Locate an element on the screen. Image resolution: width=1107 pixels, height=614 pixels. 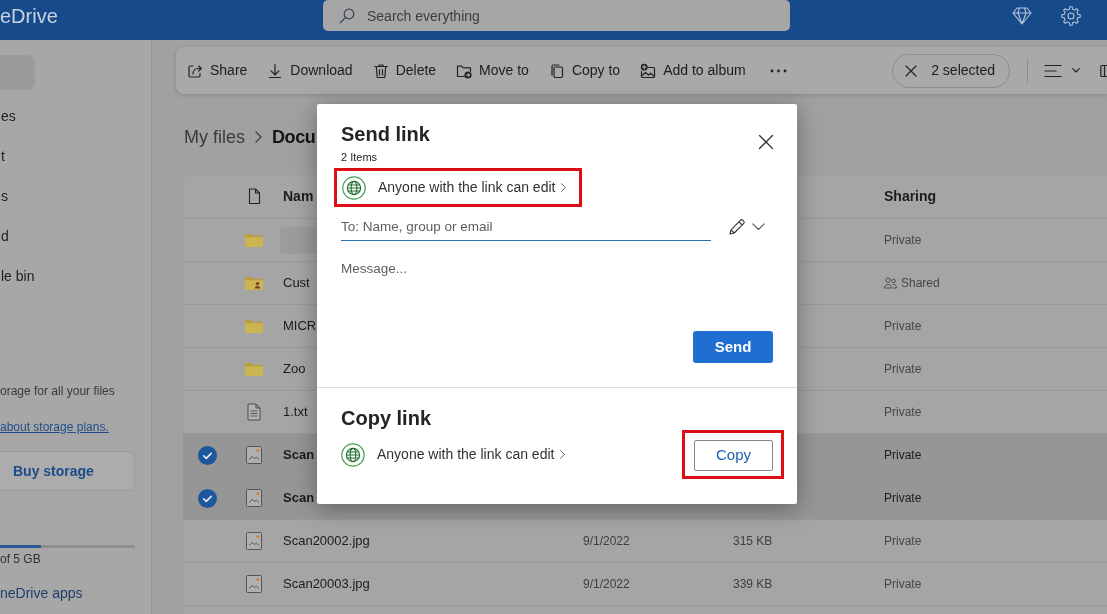
dialog-title: Send link is located at coordinates (385, 134).